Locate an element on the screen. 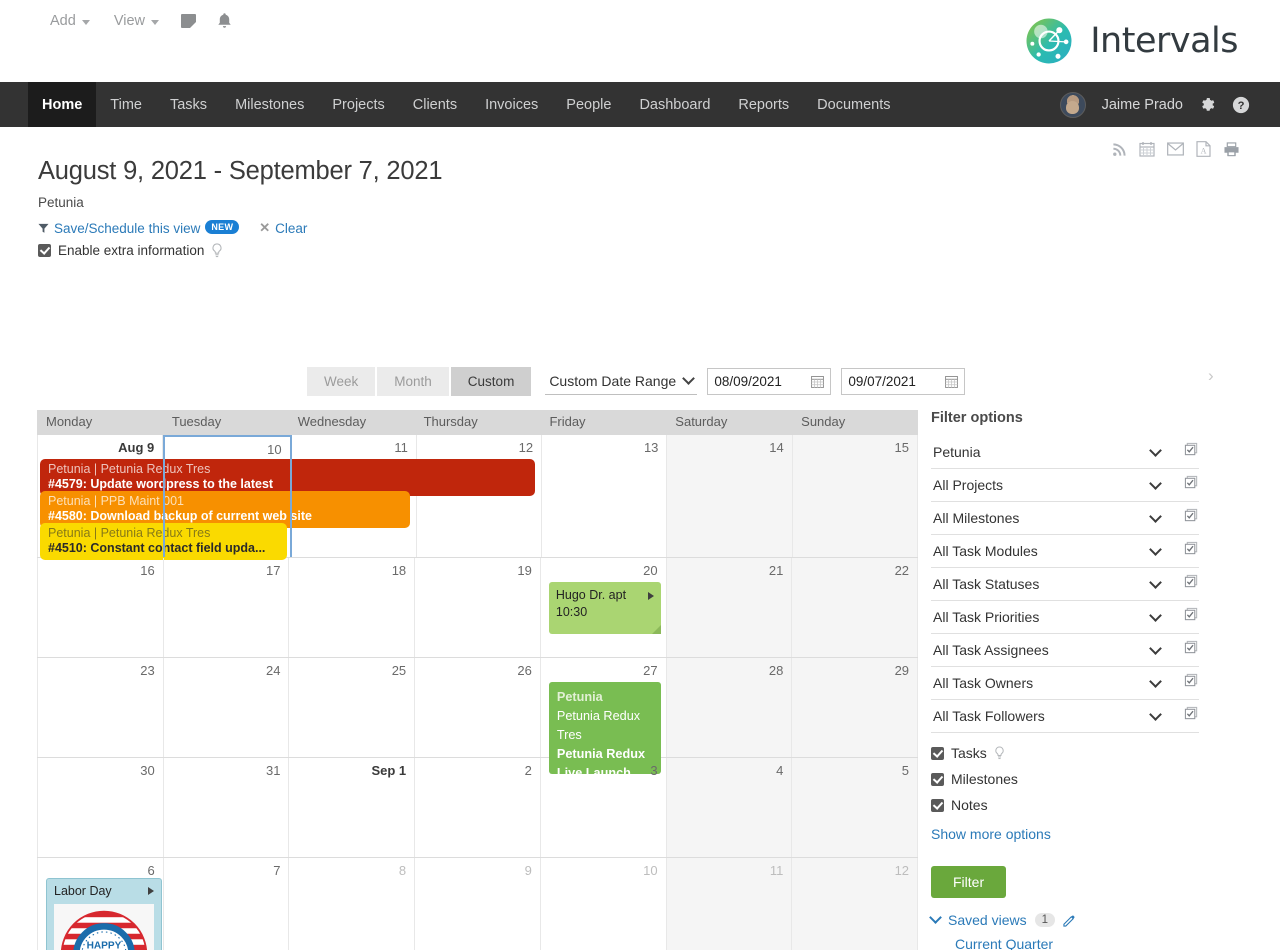  day-cell: 25 is located at coordinates (352, 707).